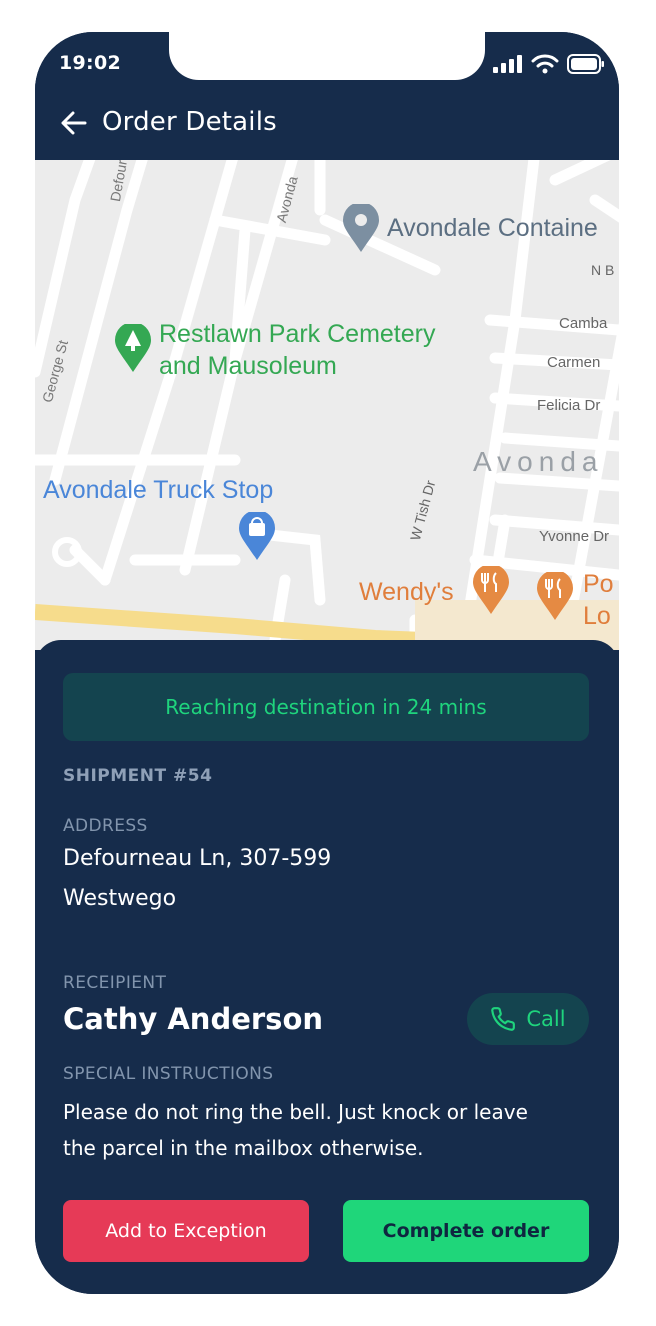 This screenshot has width=656, height=1326. I want to click on address-line2: Westwego, so click(120, 898).